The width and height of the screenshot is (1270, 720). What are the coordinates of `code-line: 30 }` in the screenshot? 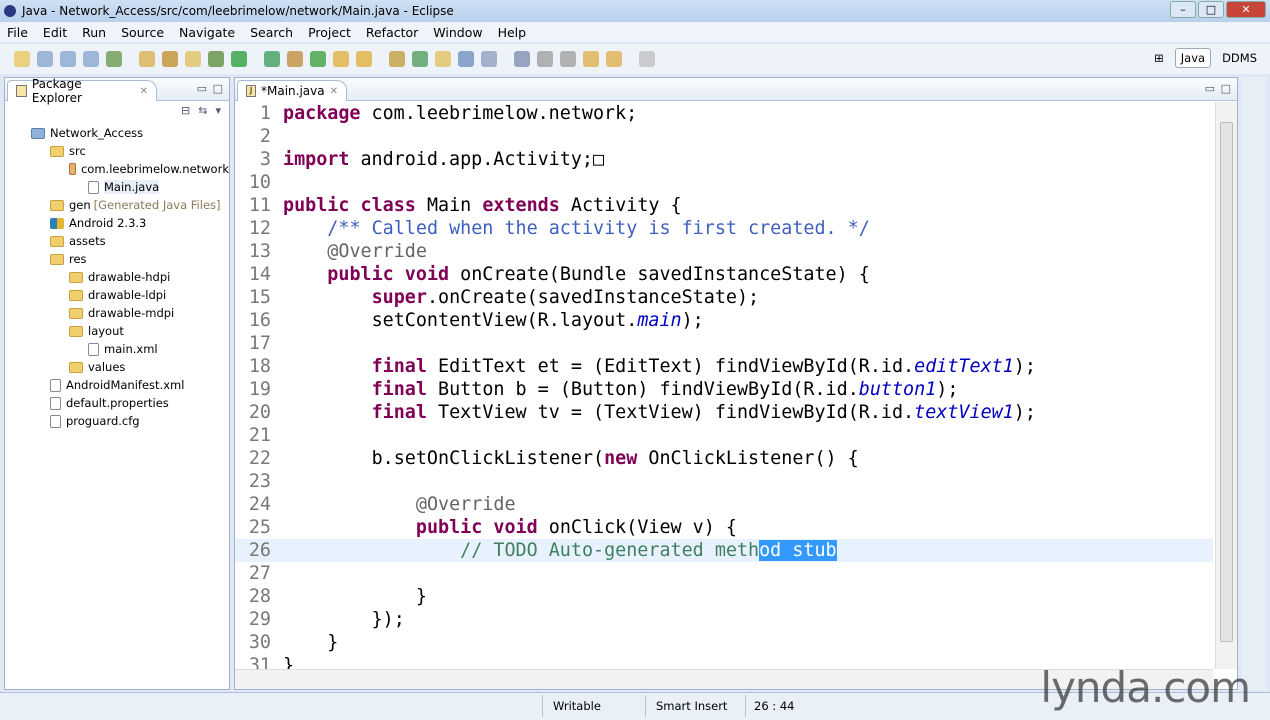 It's located at (724, 642).